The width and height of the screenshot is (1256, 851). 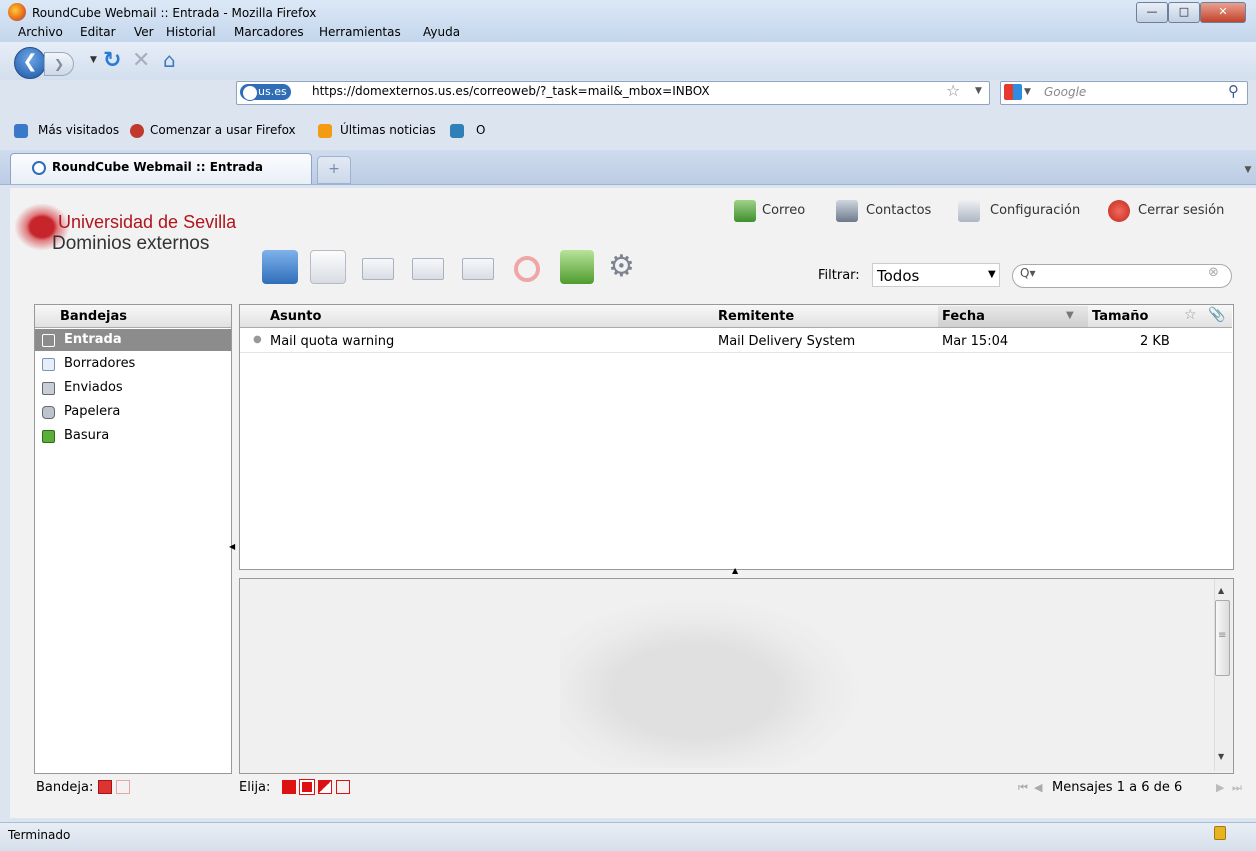 What do you see at coordinates (39, 168) in the screenshot?
I see `roundcube-favicon-icon` at bounding box center [39, 168].